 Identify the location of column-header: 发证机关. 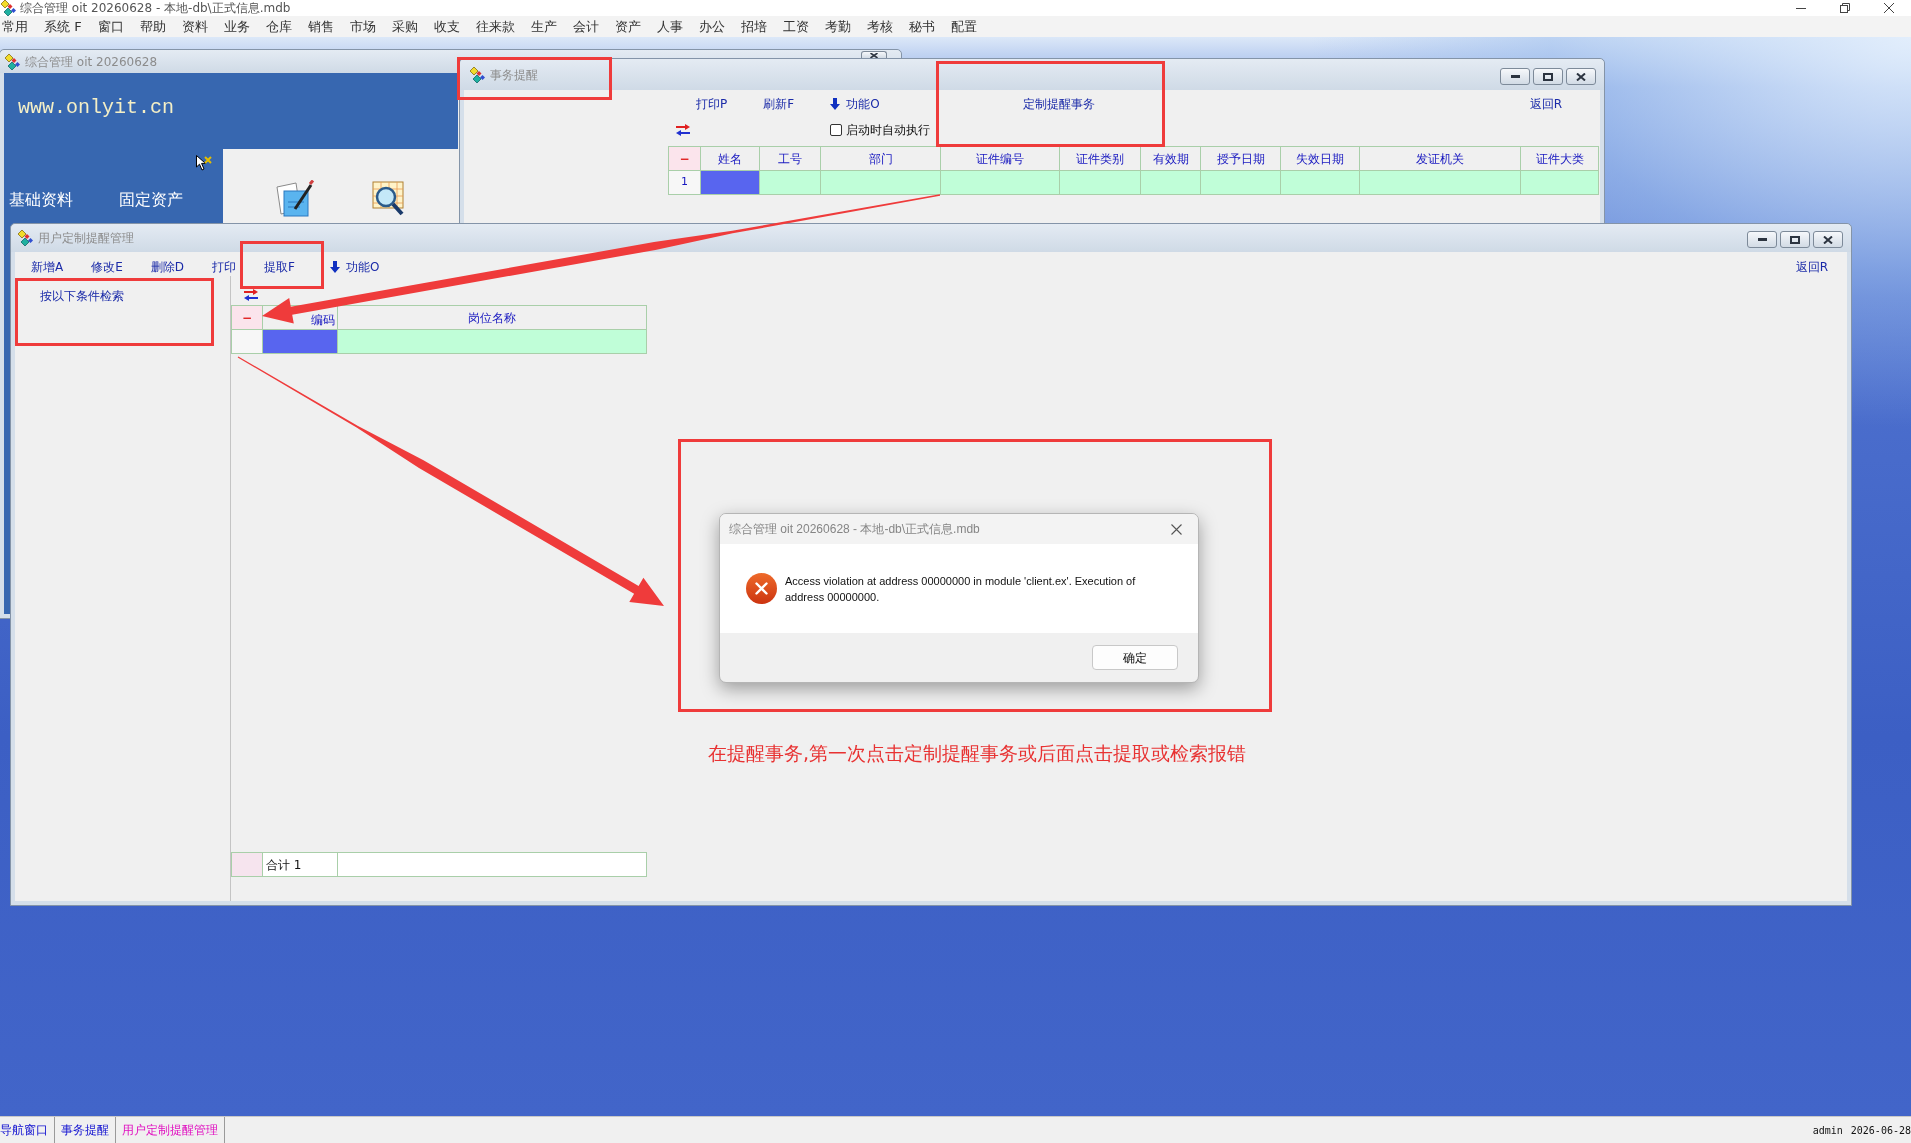
(1440, 159).